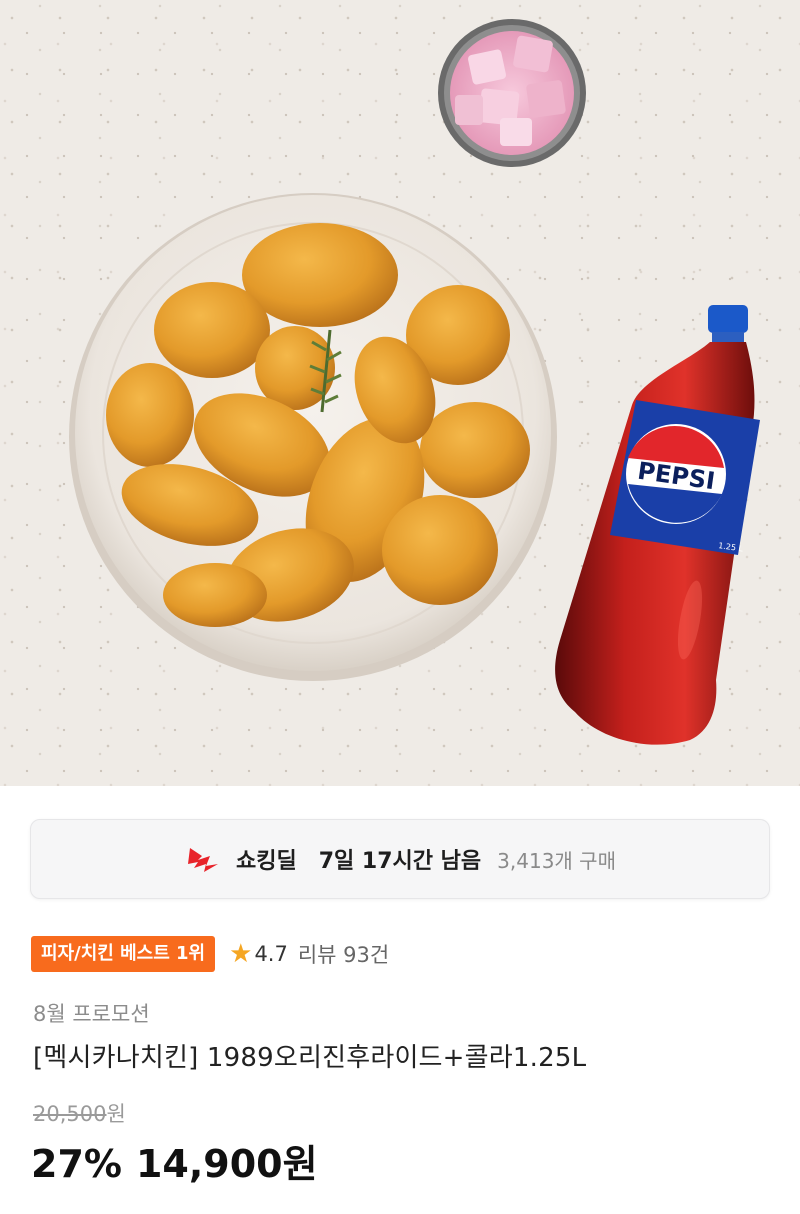 The width and height of the screenshot is (800, 1214). I want to click on sale-price: 14,900원, so click(226, 1164).